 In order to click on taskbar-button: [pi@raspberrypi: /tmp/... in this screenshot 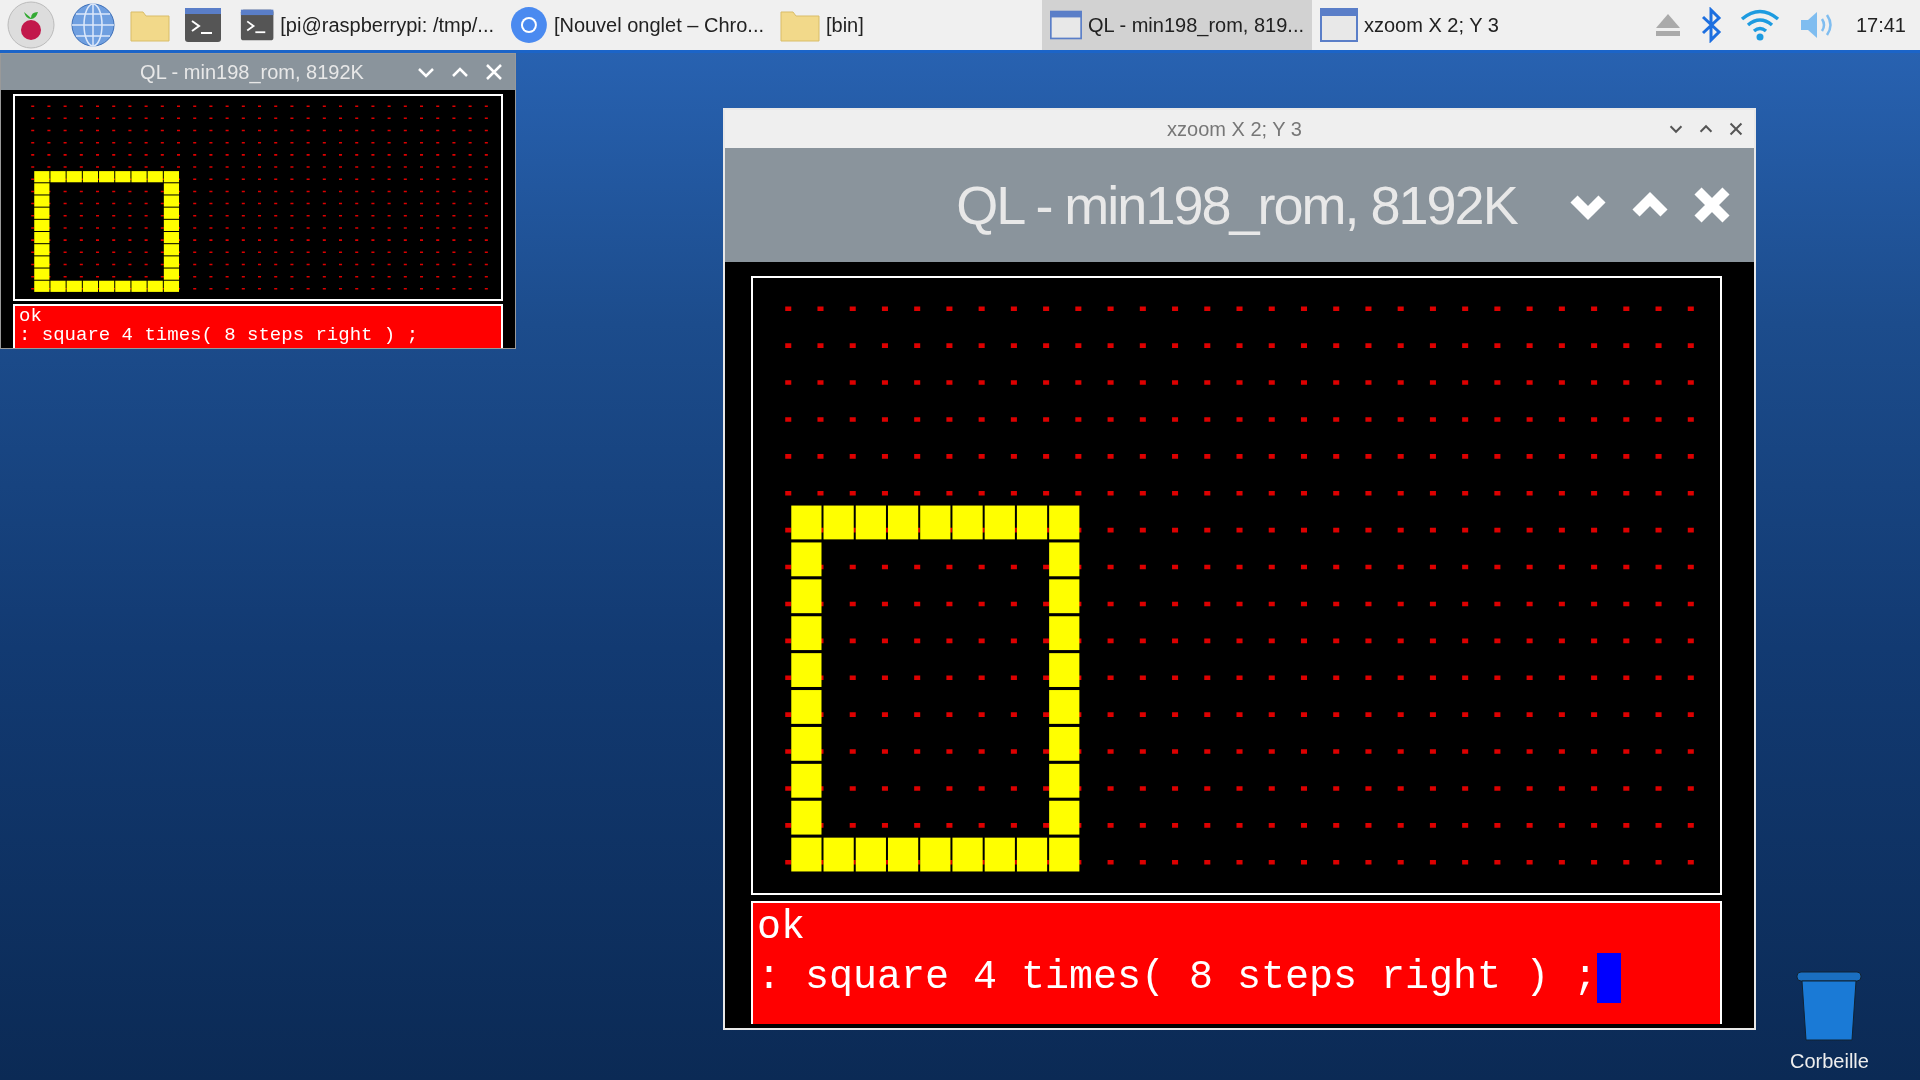, I will do `click(367, 25)`.